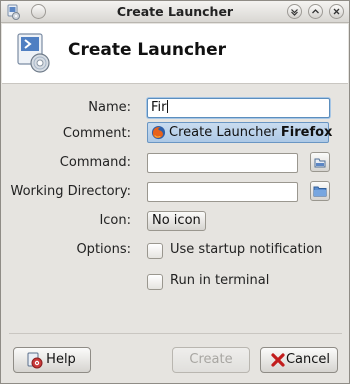 Image resolution: width=350 pixels, height=384 pixels. I want to click on create-button-label: Create, so click(211, 359).